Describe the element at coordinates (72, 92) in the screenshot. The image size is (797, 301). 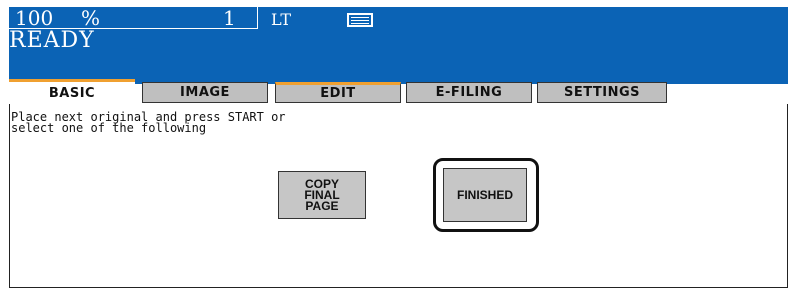
I see `tab-basic: BASIC` at that location.